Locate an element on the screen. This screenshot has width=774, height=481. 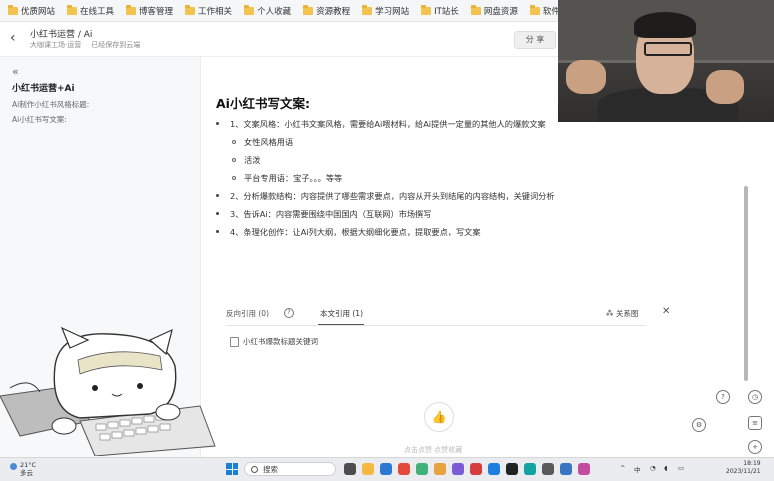
bookmark-label: IT站长 is located at coordinates (446, 11).